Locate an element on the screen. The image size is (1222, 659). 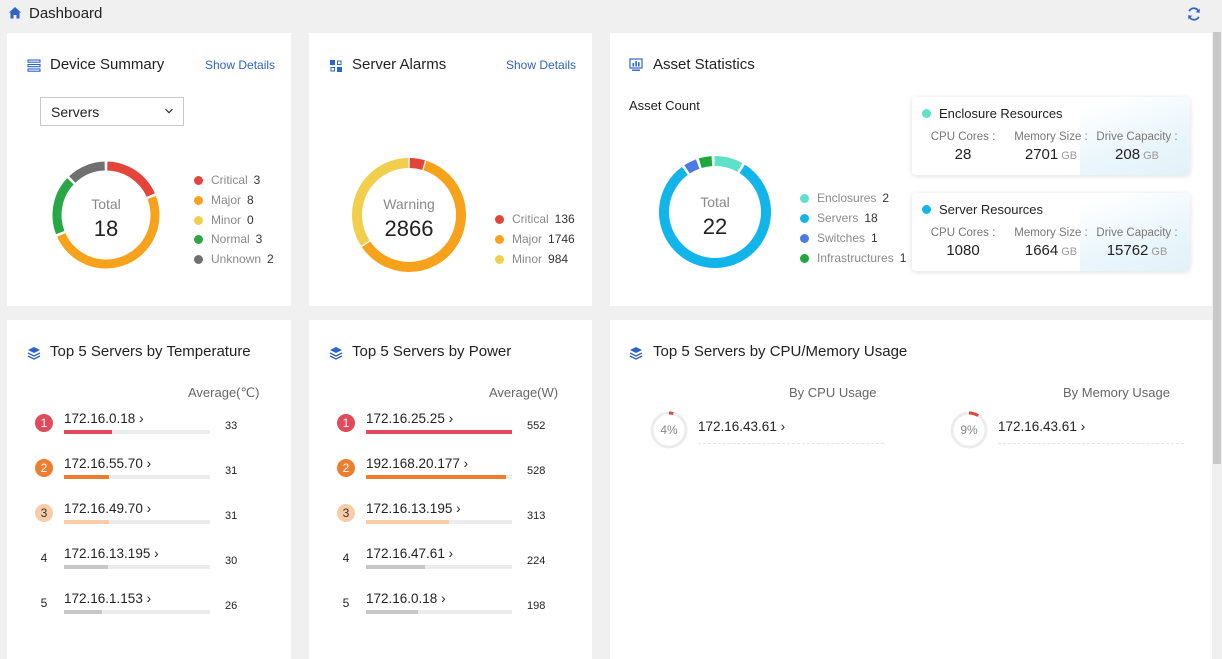
ranking-row: 3 172.16.49.70 › 31 is located at coordinates (155, 520).